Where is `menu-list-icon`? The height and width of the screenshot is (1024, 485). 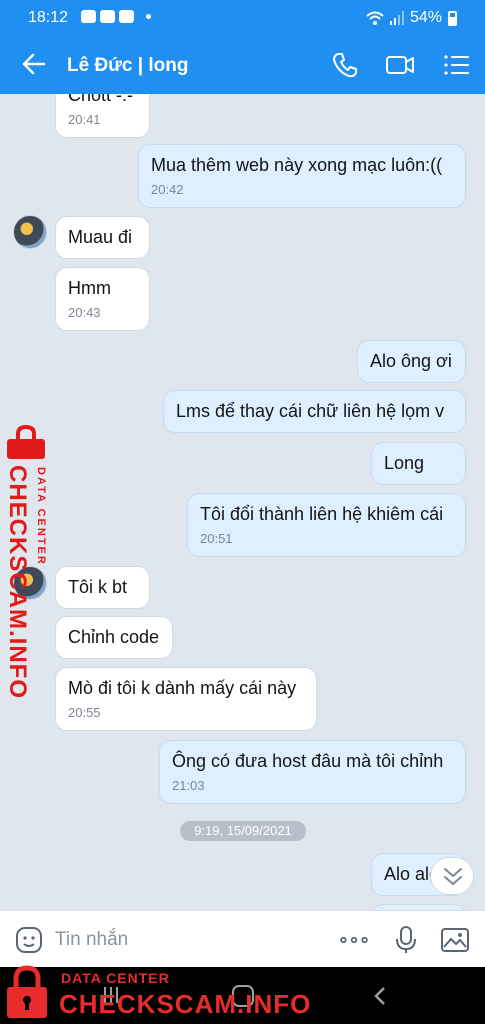
menu-list-icon is located at coordinates (457, 65).